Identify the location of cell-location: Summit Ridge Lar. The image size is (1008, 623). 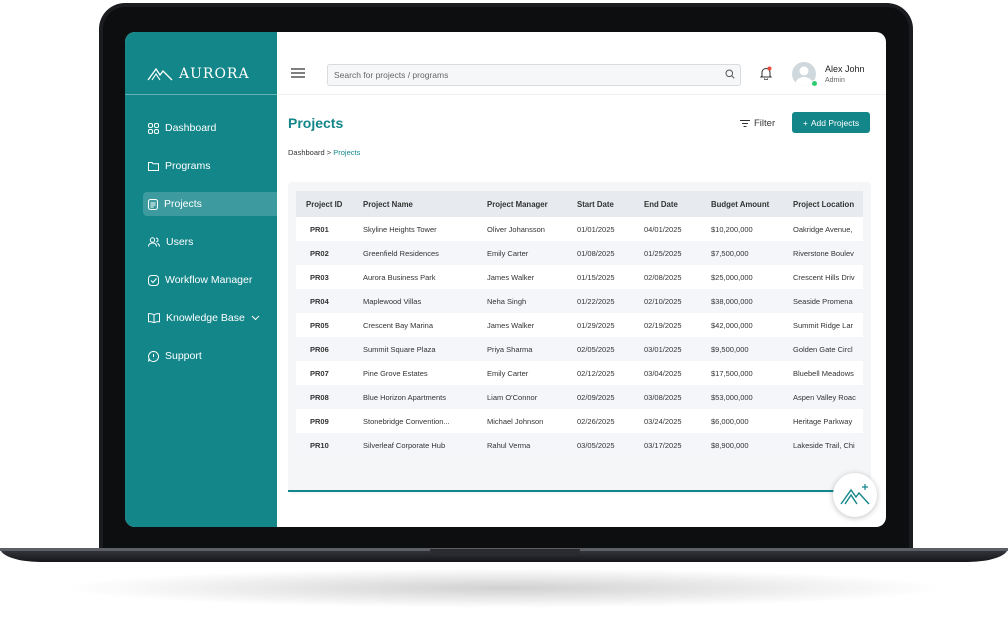
(823, 325).